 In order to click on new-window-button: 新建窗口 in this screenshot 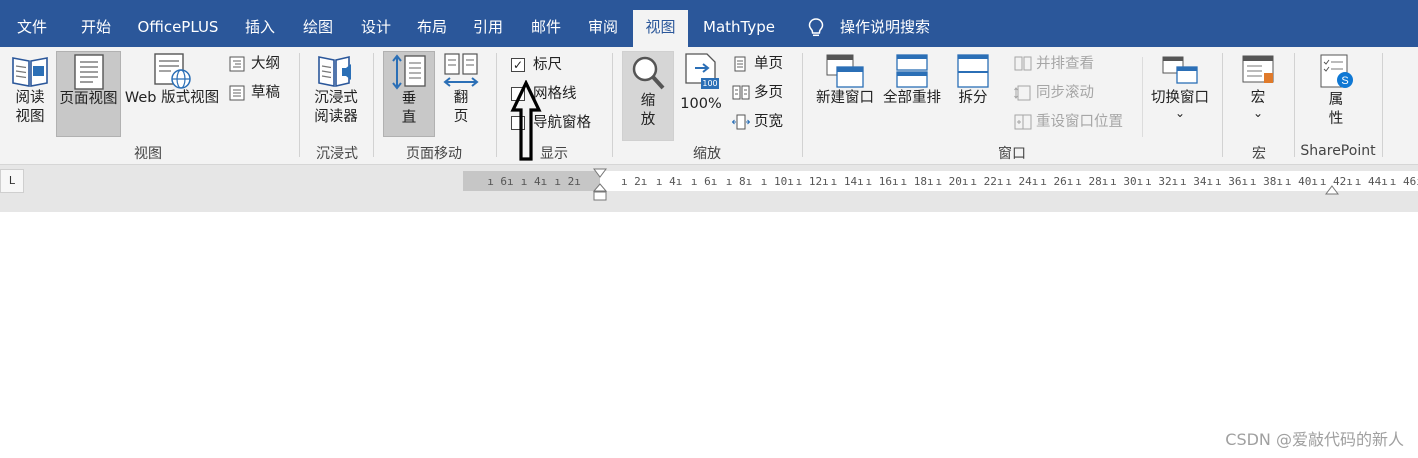, I will do `click(845, 94)`.